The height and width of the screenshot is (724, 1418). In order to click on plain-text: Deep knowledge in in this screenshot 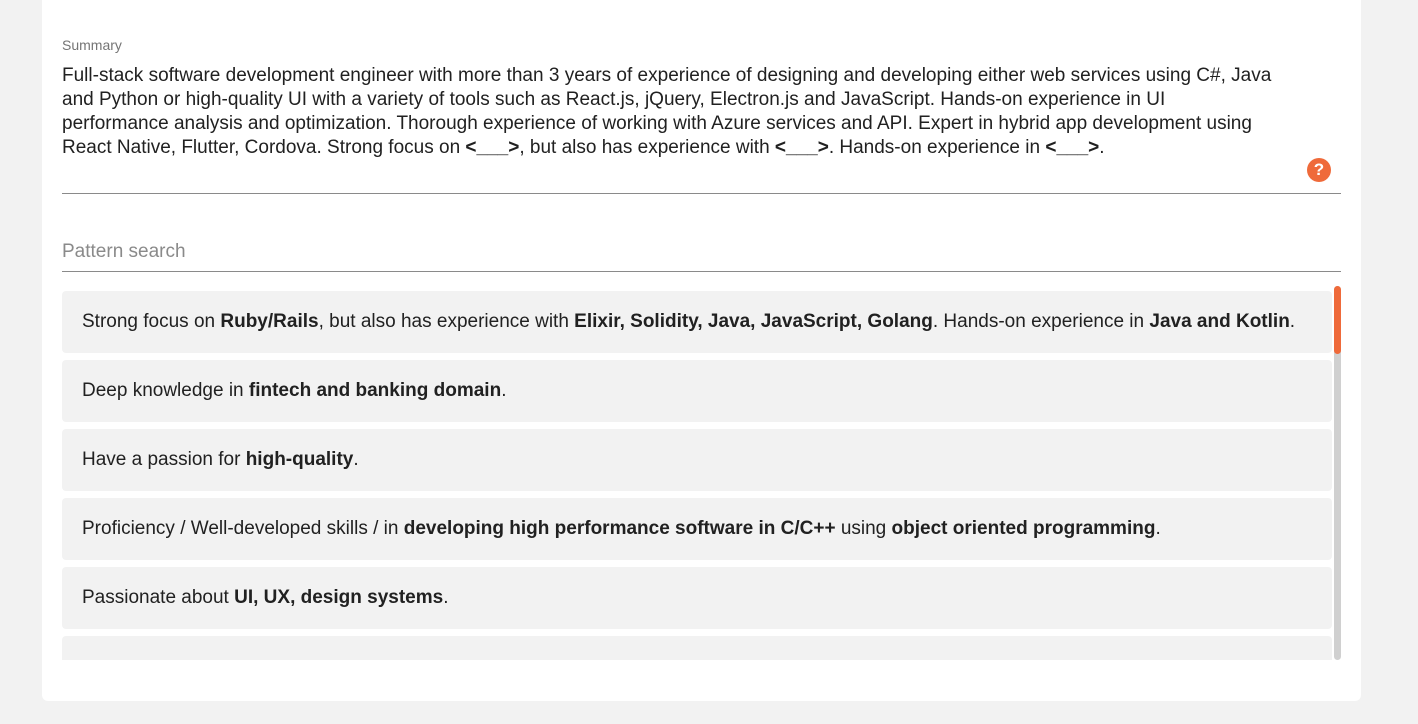, I will do `click(165, 390)`.